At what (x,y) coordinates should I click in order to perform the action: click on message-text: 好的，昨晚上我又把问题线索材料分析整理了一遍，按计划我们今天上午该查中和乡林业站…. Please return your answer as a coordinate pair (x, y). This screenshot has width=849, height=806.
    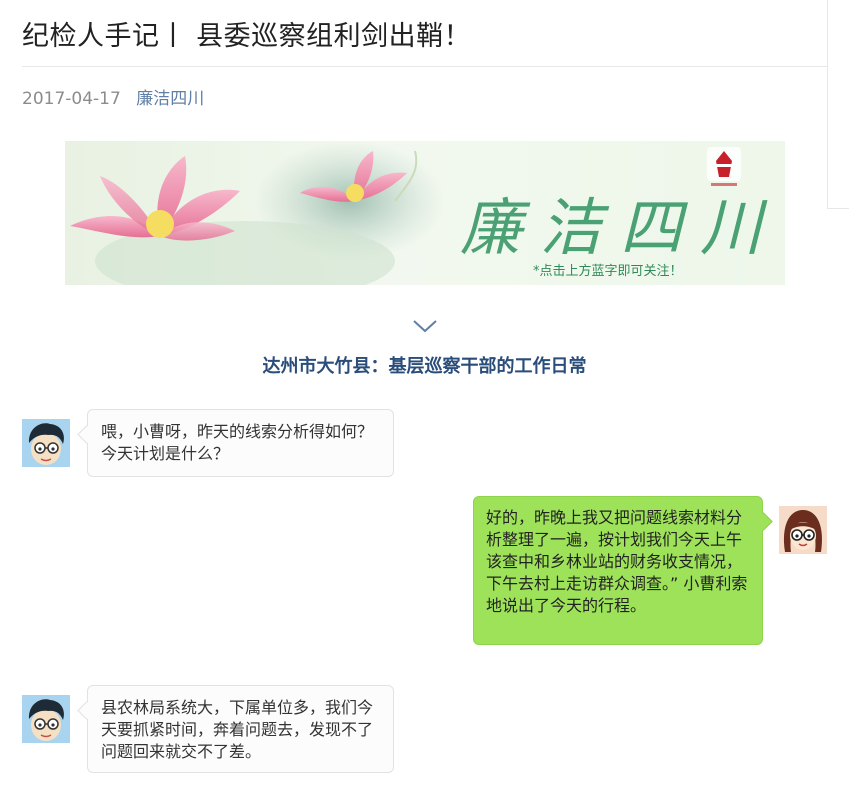
    Looking at the image, I should click on (617, 561).